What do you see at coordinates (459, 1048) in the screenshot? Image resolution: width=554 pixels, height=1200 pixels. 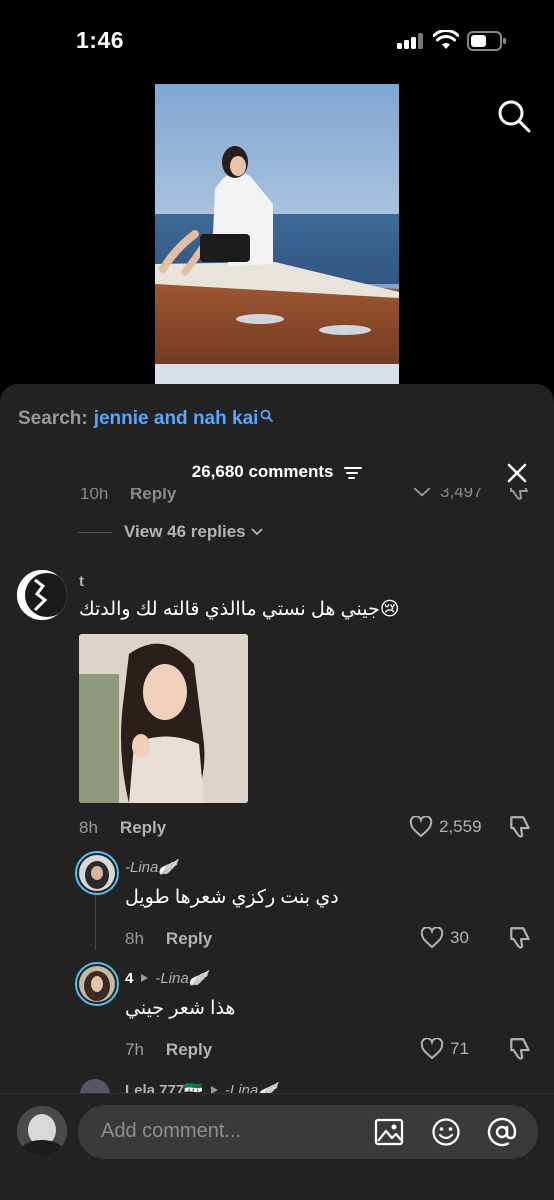 I see `like-count: 71` at bounding box center [459, 1048].